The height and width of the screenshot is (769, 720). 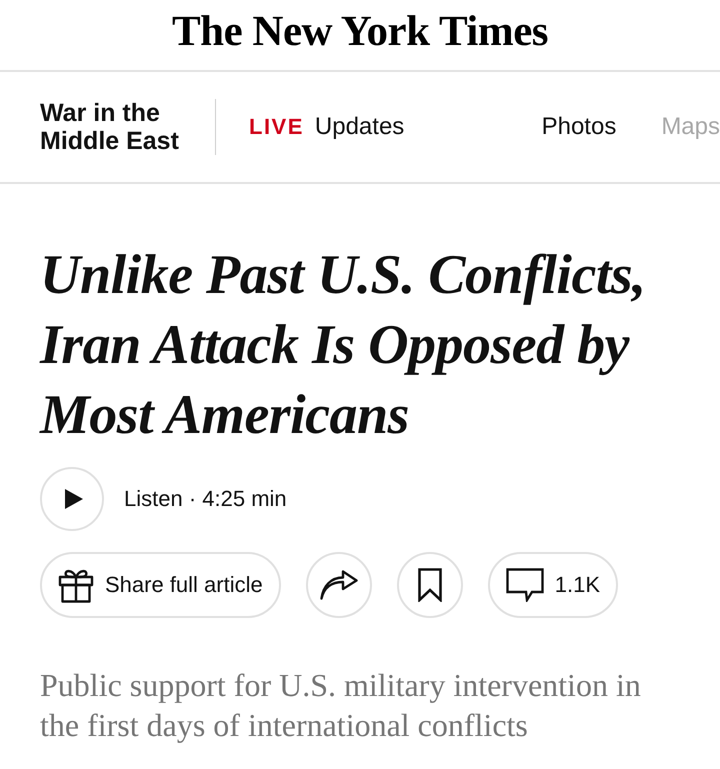 What do you see at coordinates (525, 585) in the screenshot?
I see `comment-icon` at bounding box center [525, 585].